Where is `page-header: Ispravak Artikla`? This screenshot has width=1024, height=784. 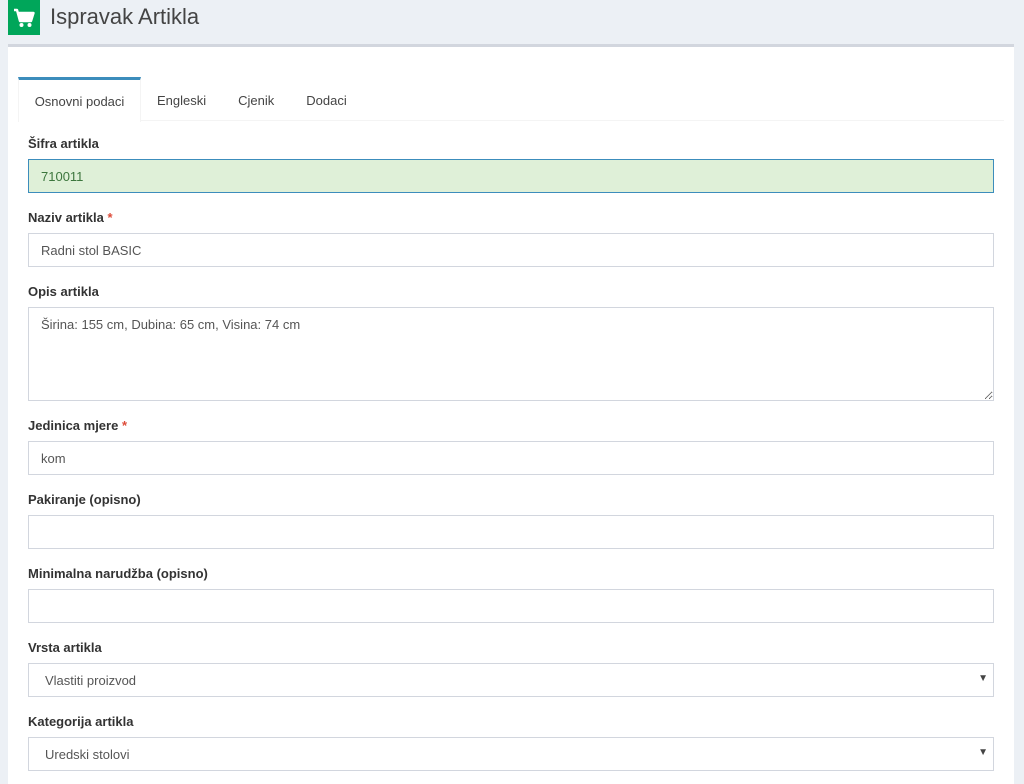 page-header: Ispravak Artikla is located at coordinates (512, 22).